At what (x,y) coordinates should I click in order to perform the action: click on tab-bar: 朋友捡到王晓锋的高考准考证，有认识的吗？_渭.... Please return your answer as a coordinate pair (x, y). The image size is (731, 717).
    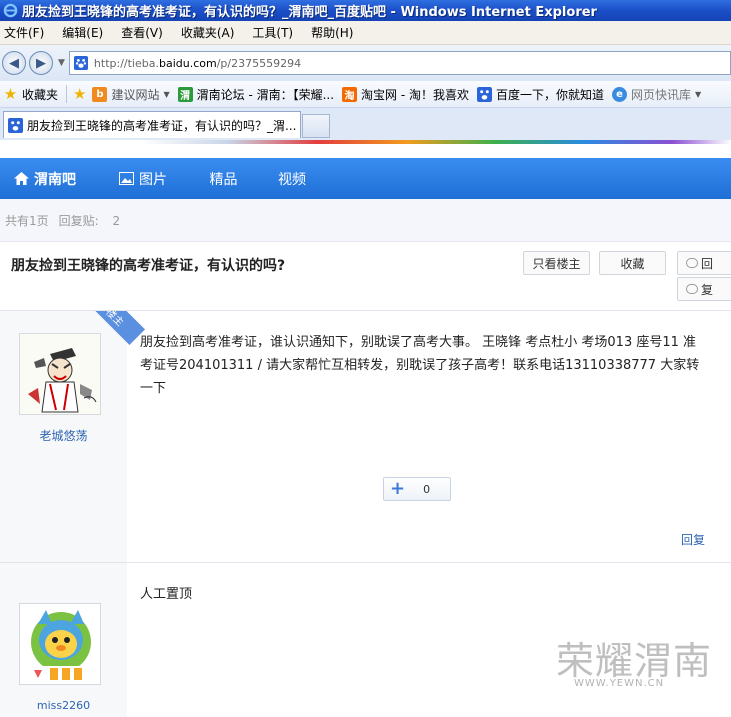
    Looking at the image, I should click on (365, 124).